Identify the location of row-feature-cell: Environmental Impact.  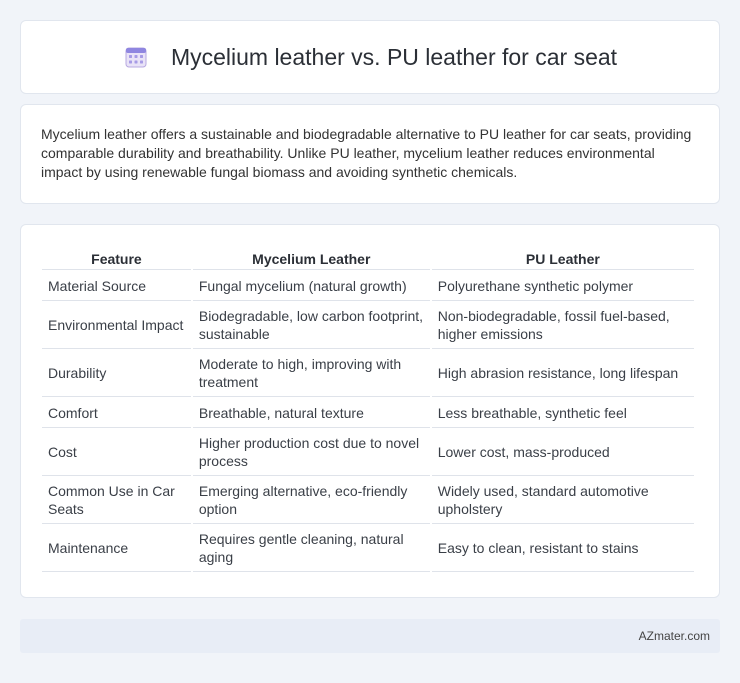
(116, 325).